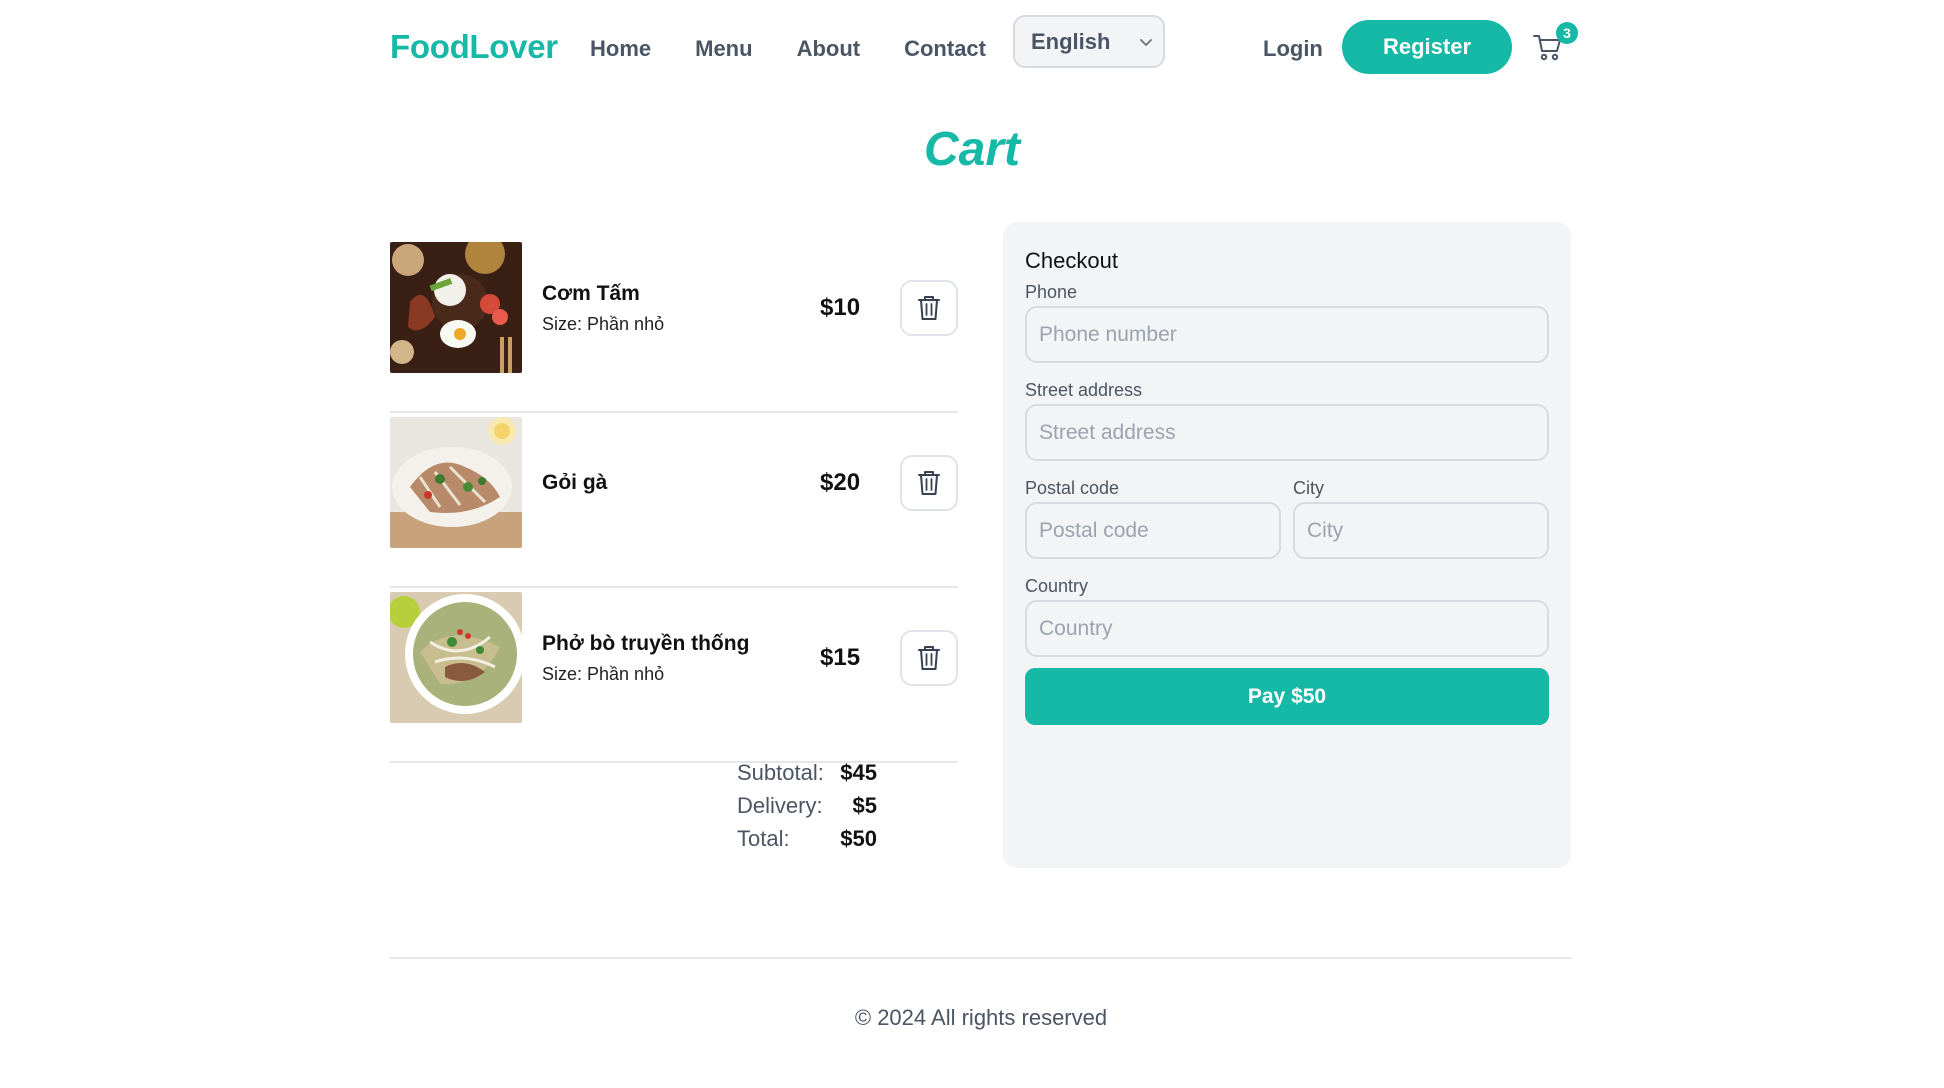 The width and height of the screenshot is (1944, 1088). Describe the element at coordinates (1084, 390) in the screenshot. I see `street-address-label: Street address` at that location.